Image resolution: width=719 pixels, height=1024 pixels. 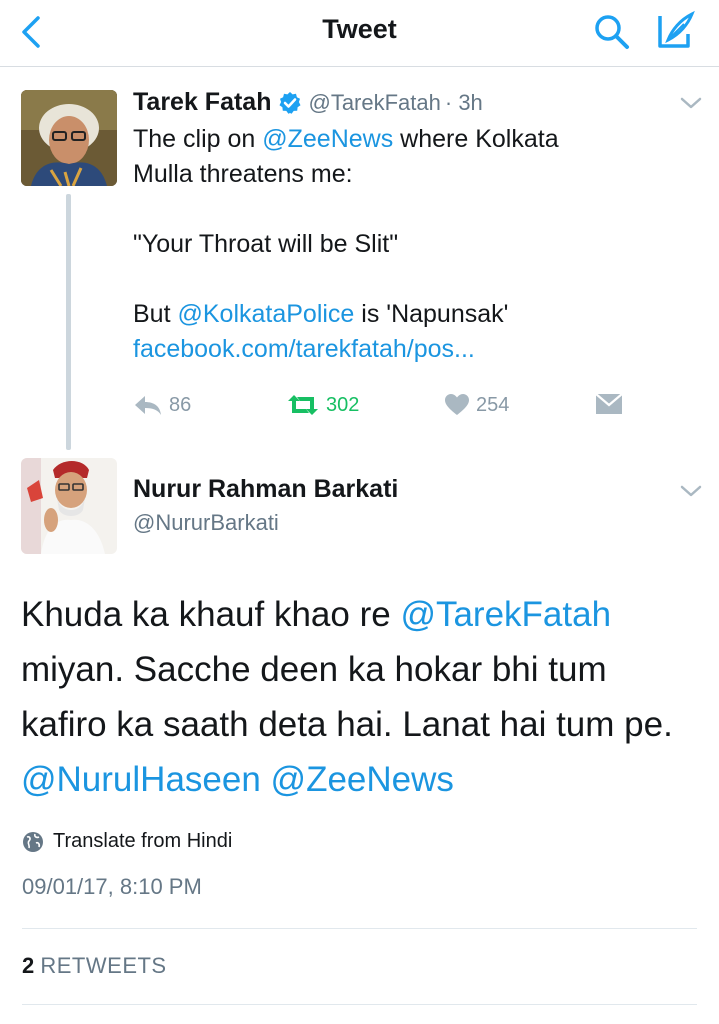 I want to click on reply-count: 86, so click(x=180, y=404).